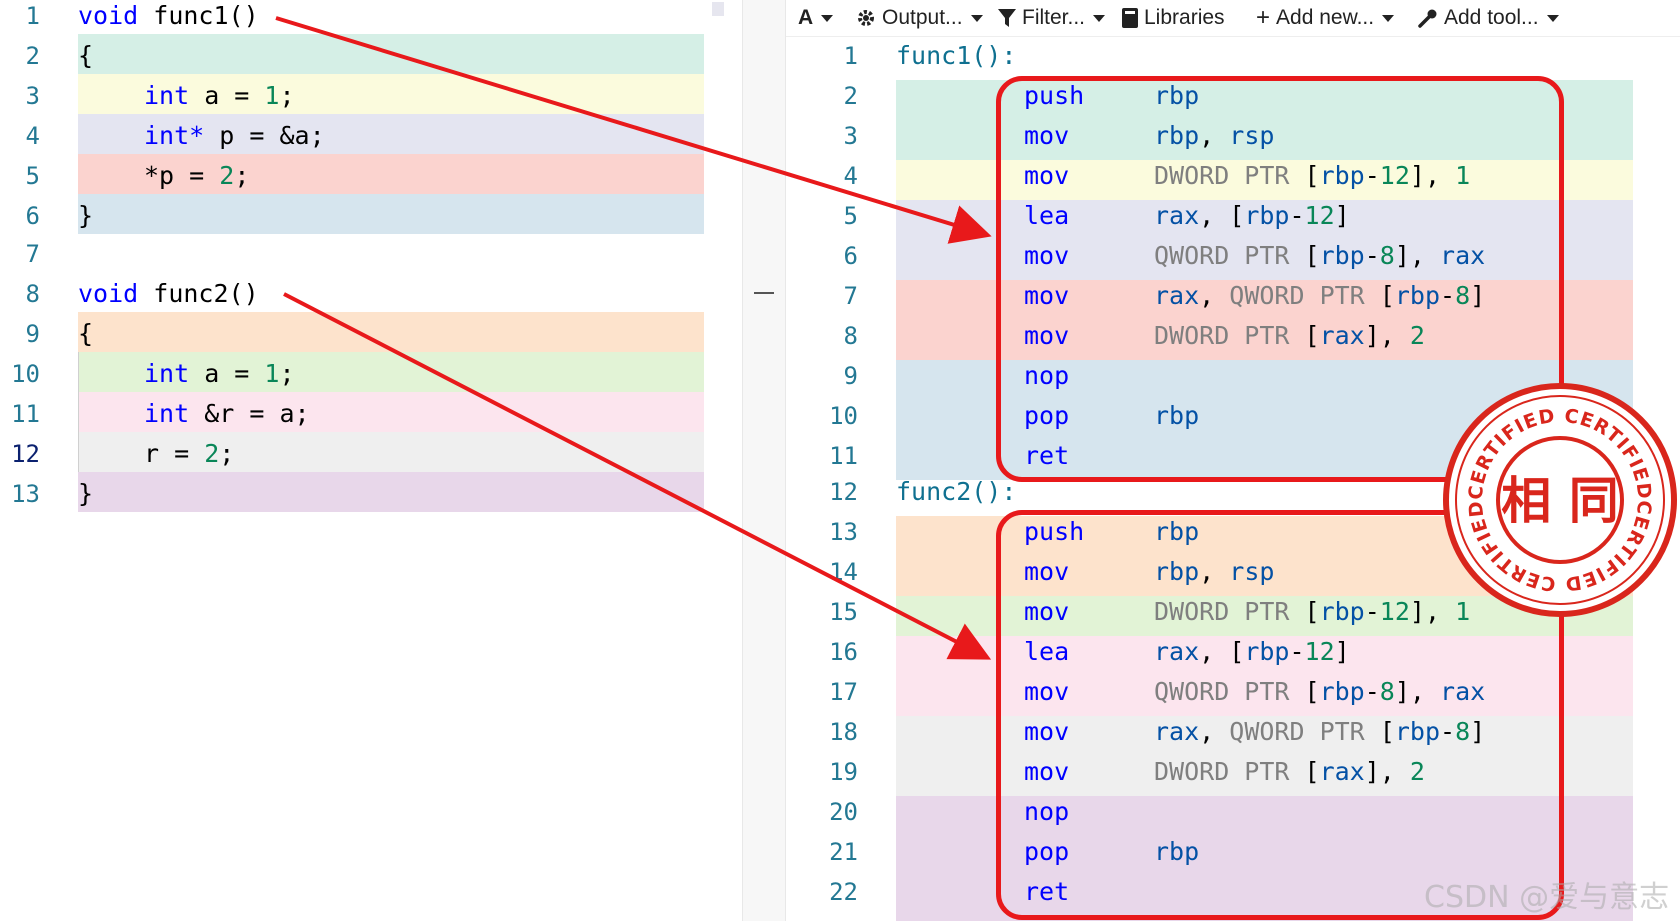 The height and width of the screenshot is (921, 1680). Describe the element at coordinates (843, 892) in the screenshot. I see `asm-line-number: 22` at that location.